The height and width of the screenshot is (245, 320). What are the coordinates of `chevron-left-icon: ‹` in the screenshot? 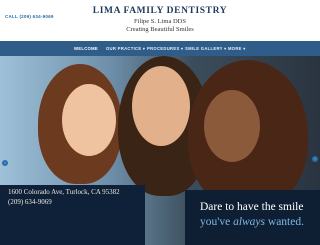 It's located at (5, 163).